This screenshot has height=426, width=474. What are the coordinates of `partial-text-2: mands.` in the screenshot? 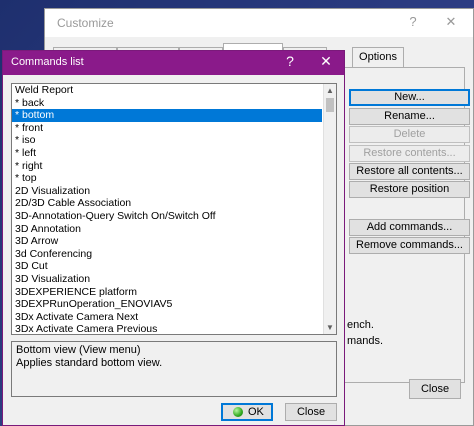 It's located at (365, 341).